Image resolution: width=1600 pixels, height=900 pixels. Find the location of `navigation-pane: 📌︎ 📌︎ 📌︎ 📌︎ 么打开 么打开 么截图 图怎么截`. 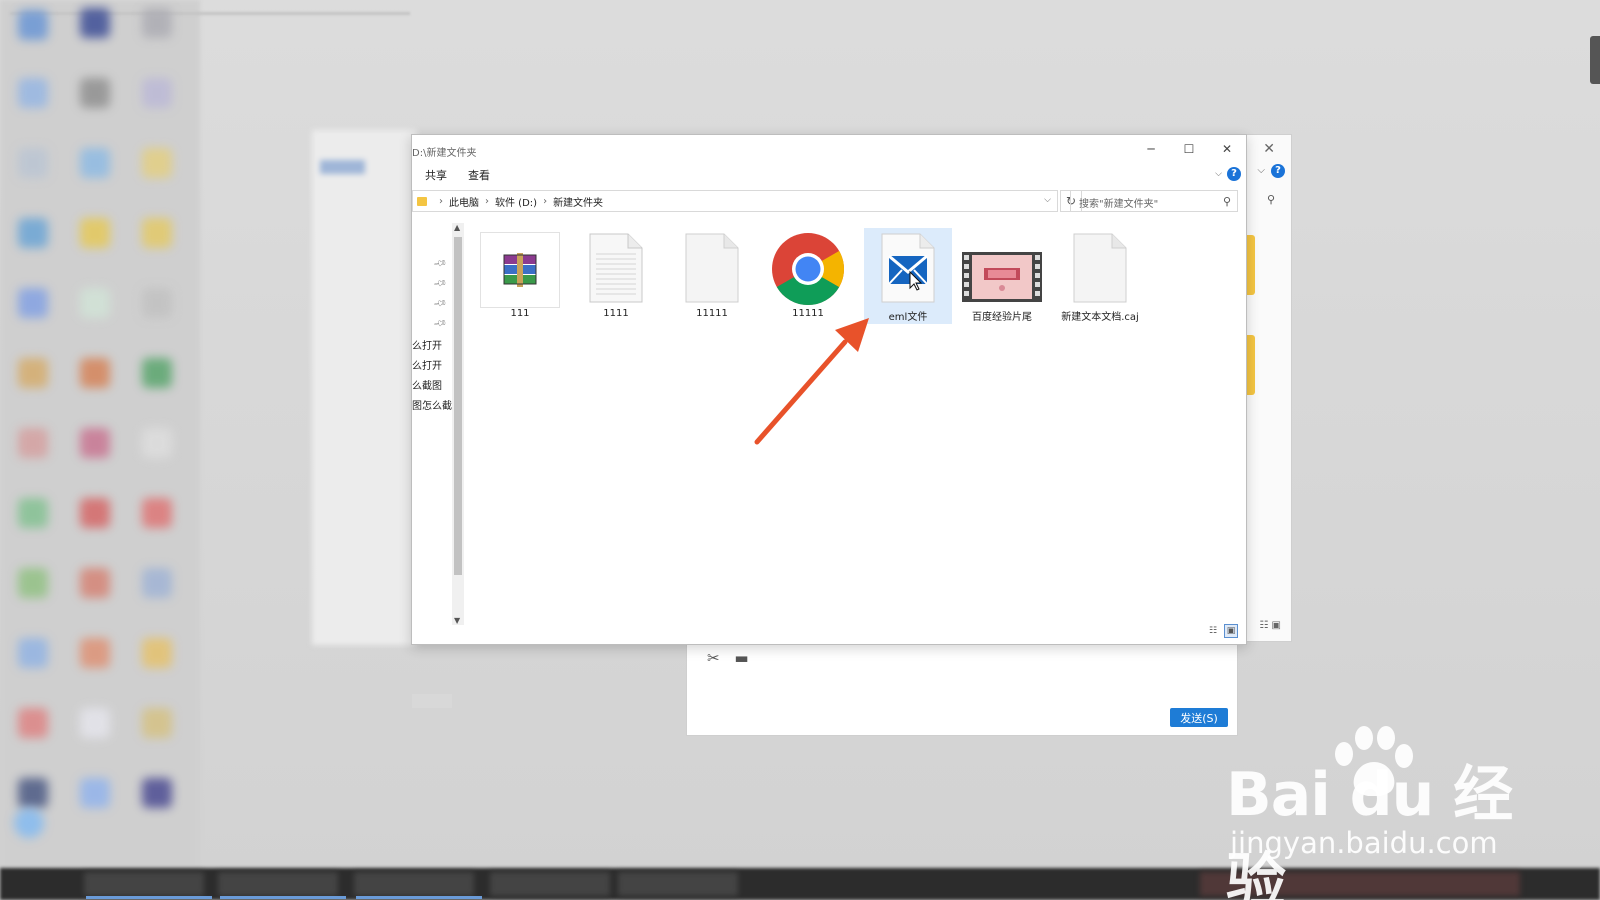

navigation-pane: 📌︎ 📌︎ 📌︎ 📌︎ 么打开 么打开 么截图 图怎么截 is located at coordinates (432, 463).